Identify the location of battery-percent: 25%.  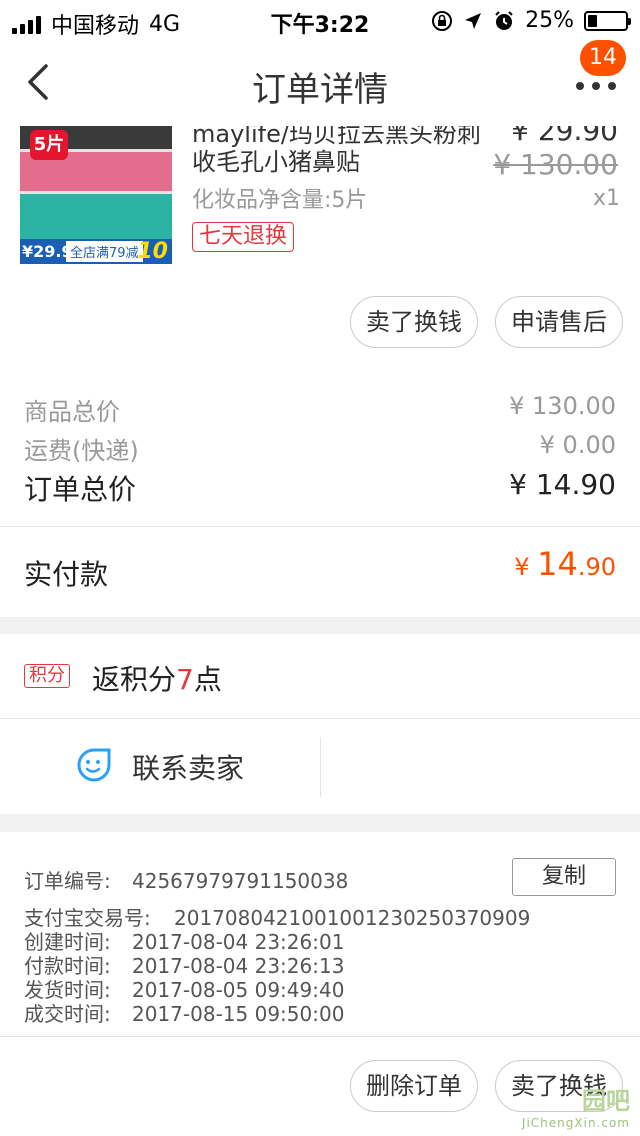
(549, 20).